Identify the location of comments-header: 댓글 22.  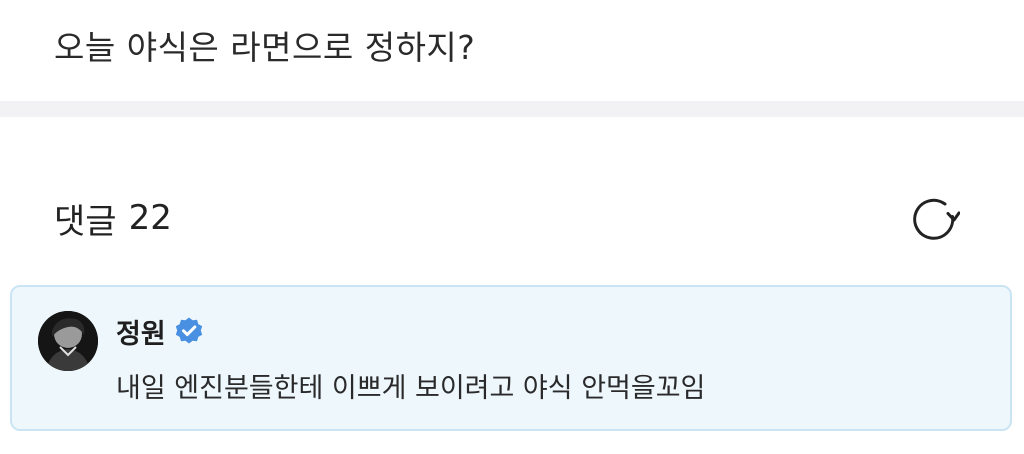
(113, 218).